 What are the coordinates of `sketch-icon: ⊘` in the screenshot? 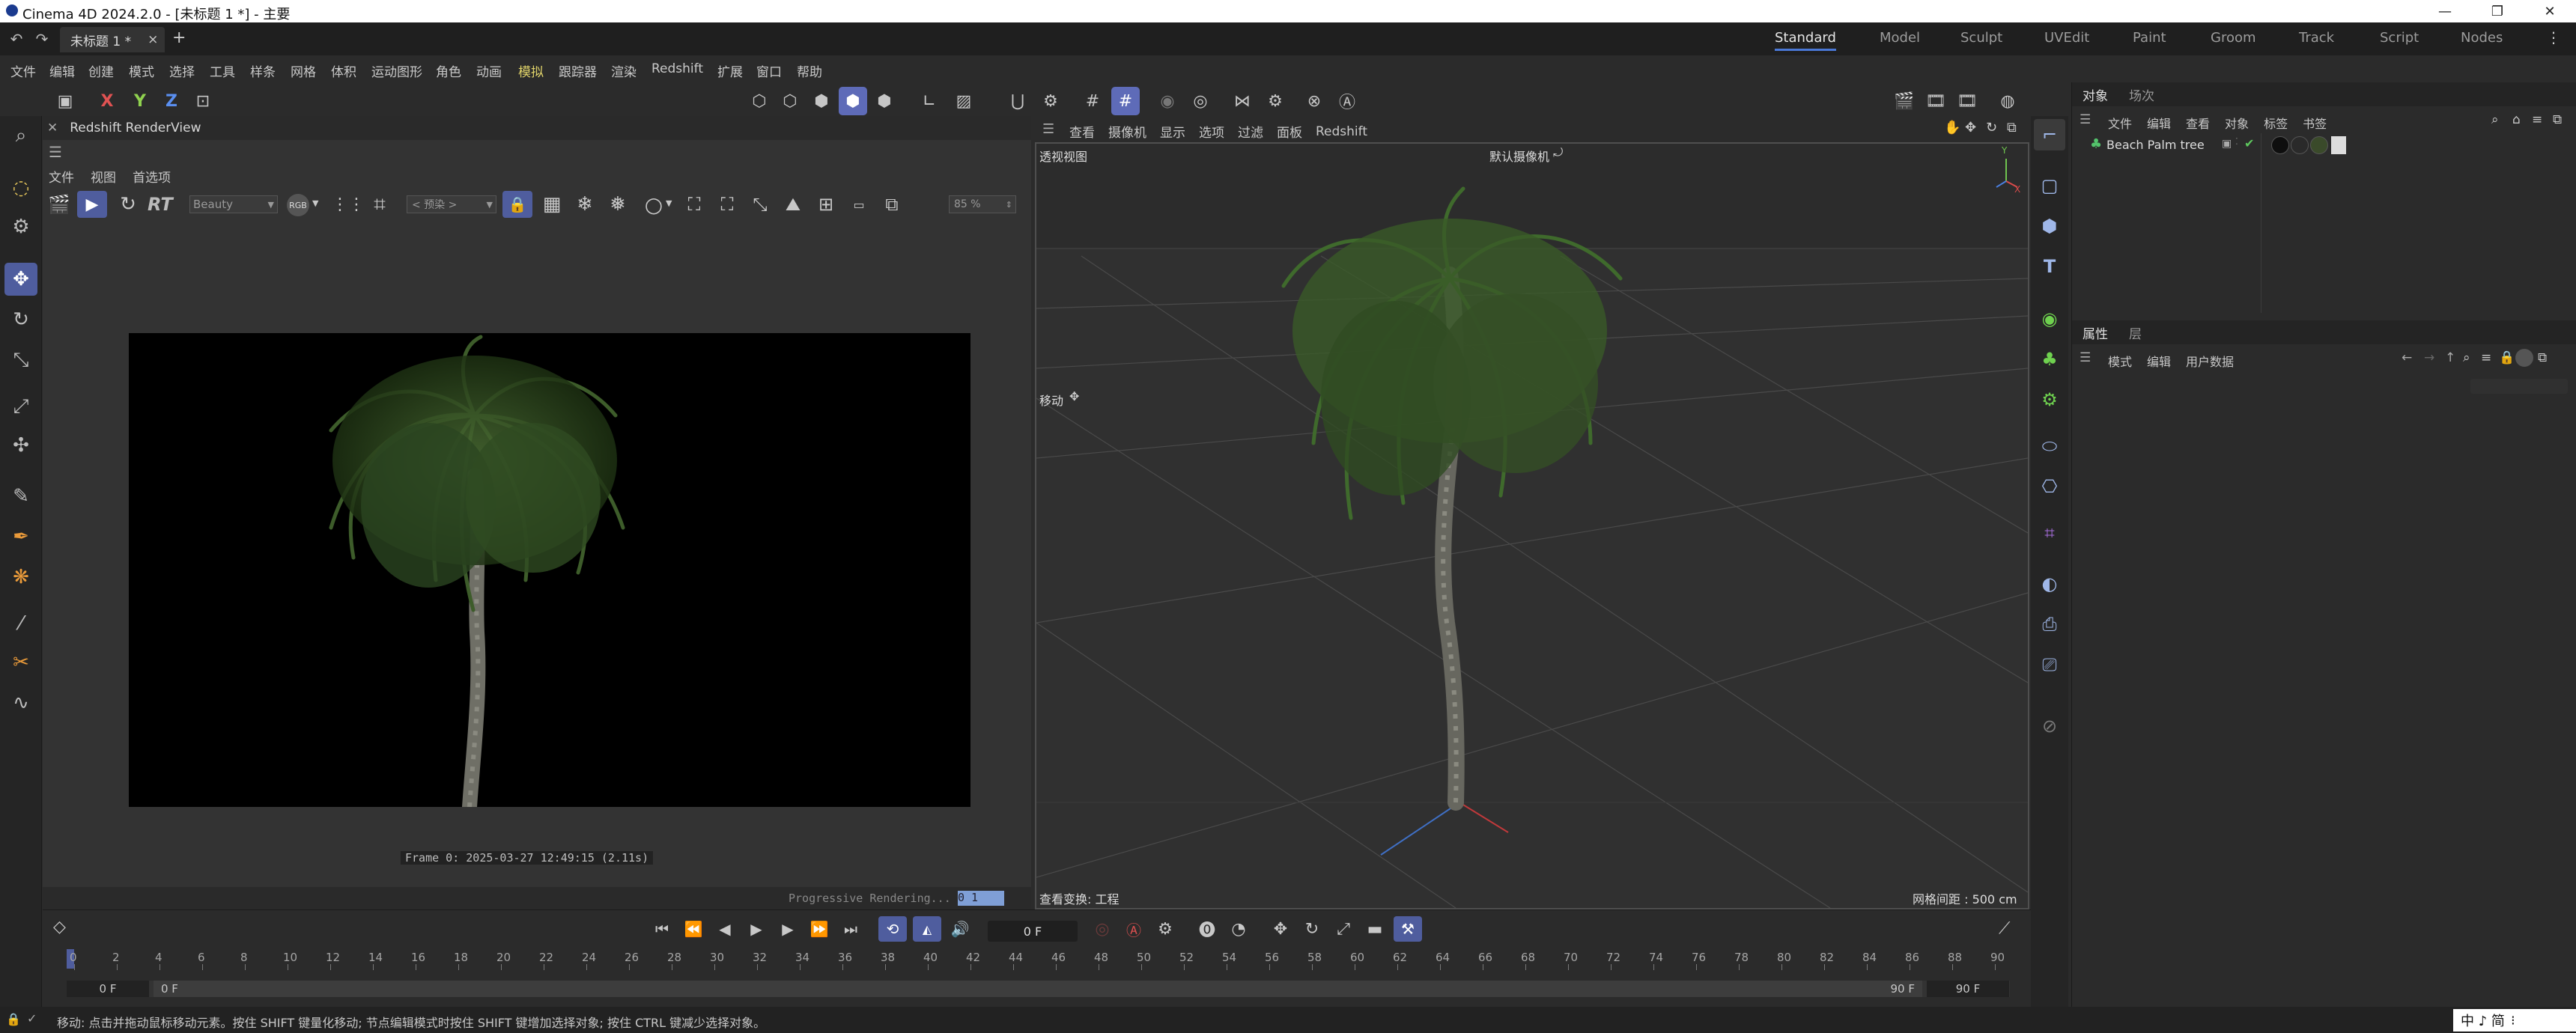 It's located at (2049, 726).